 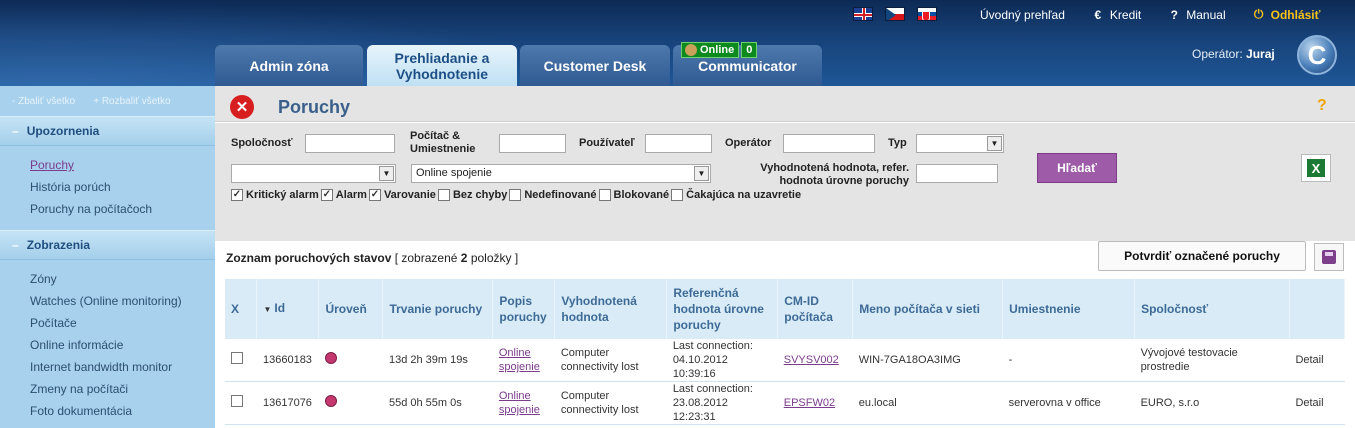 What do you see at coordinates (809, 403) in the screenshot?
I see `cmid-link: EPSFW02` at bounding box center [809, 403].